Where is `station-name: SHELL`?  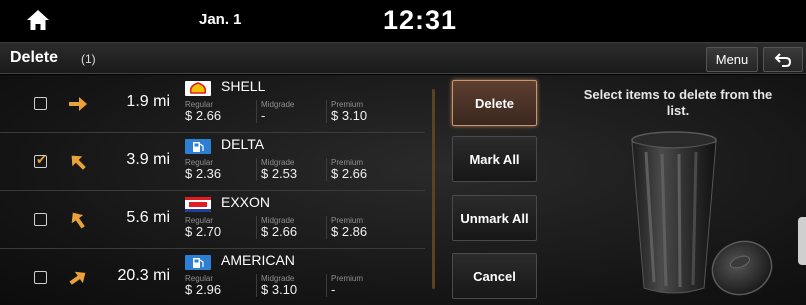
station-name: SHELL is located at coordinates (243, 86).